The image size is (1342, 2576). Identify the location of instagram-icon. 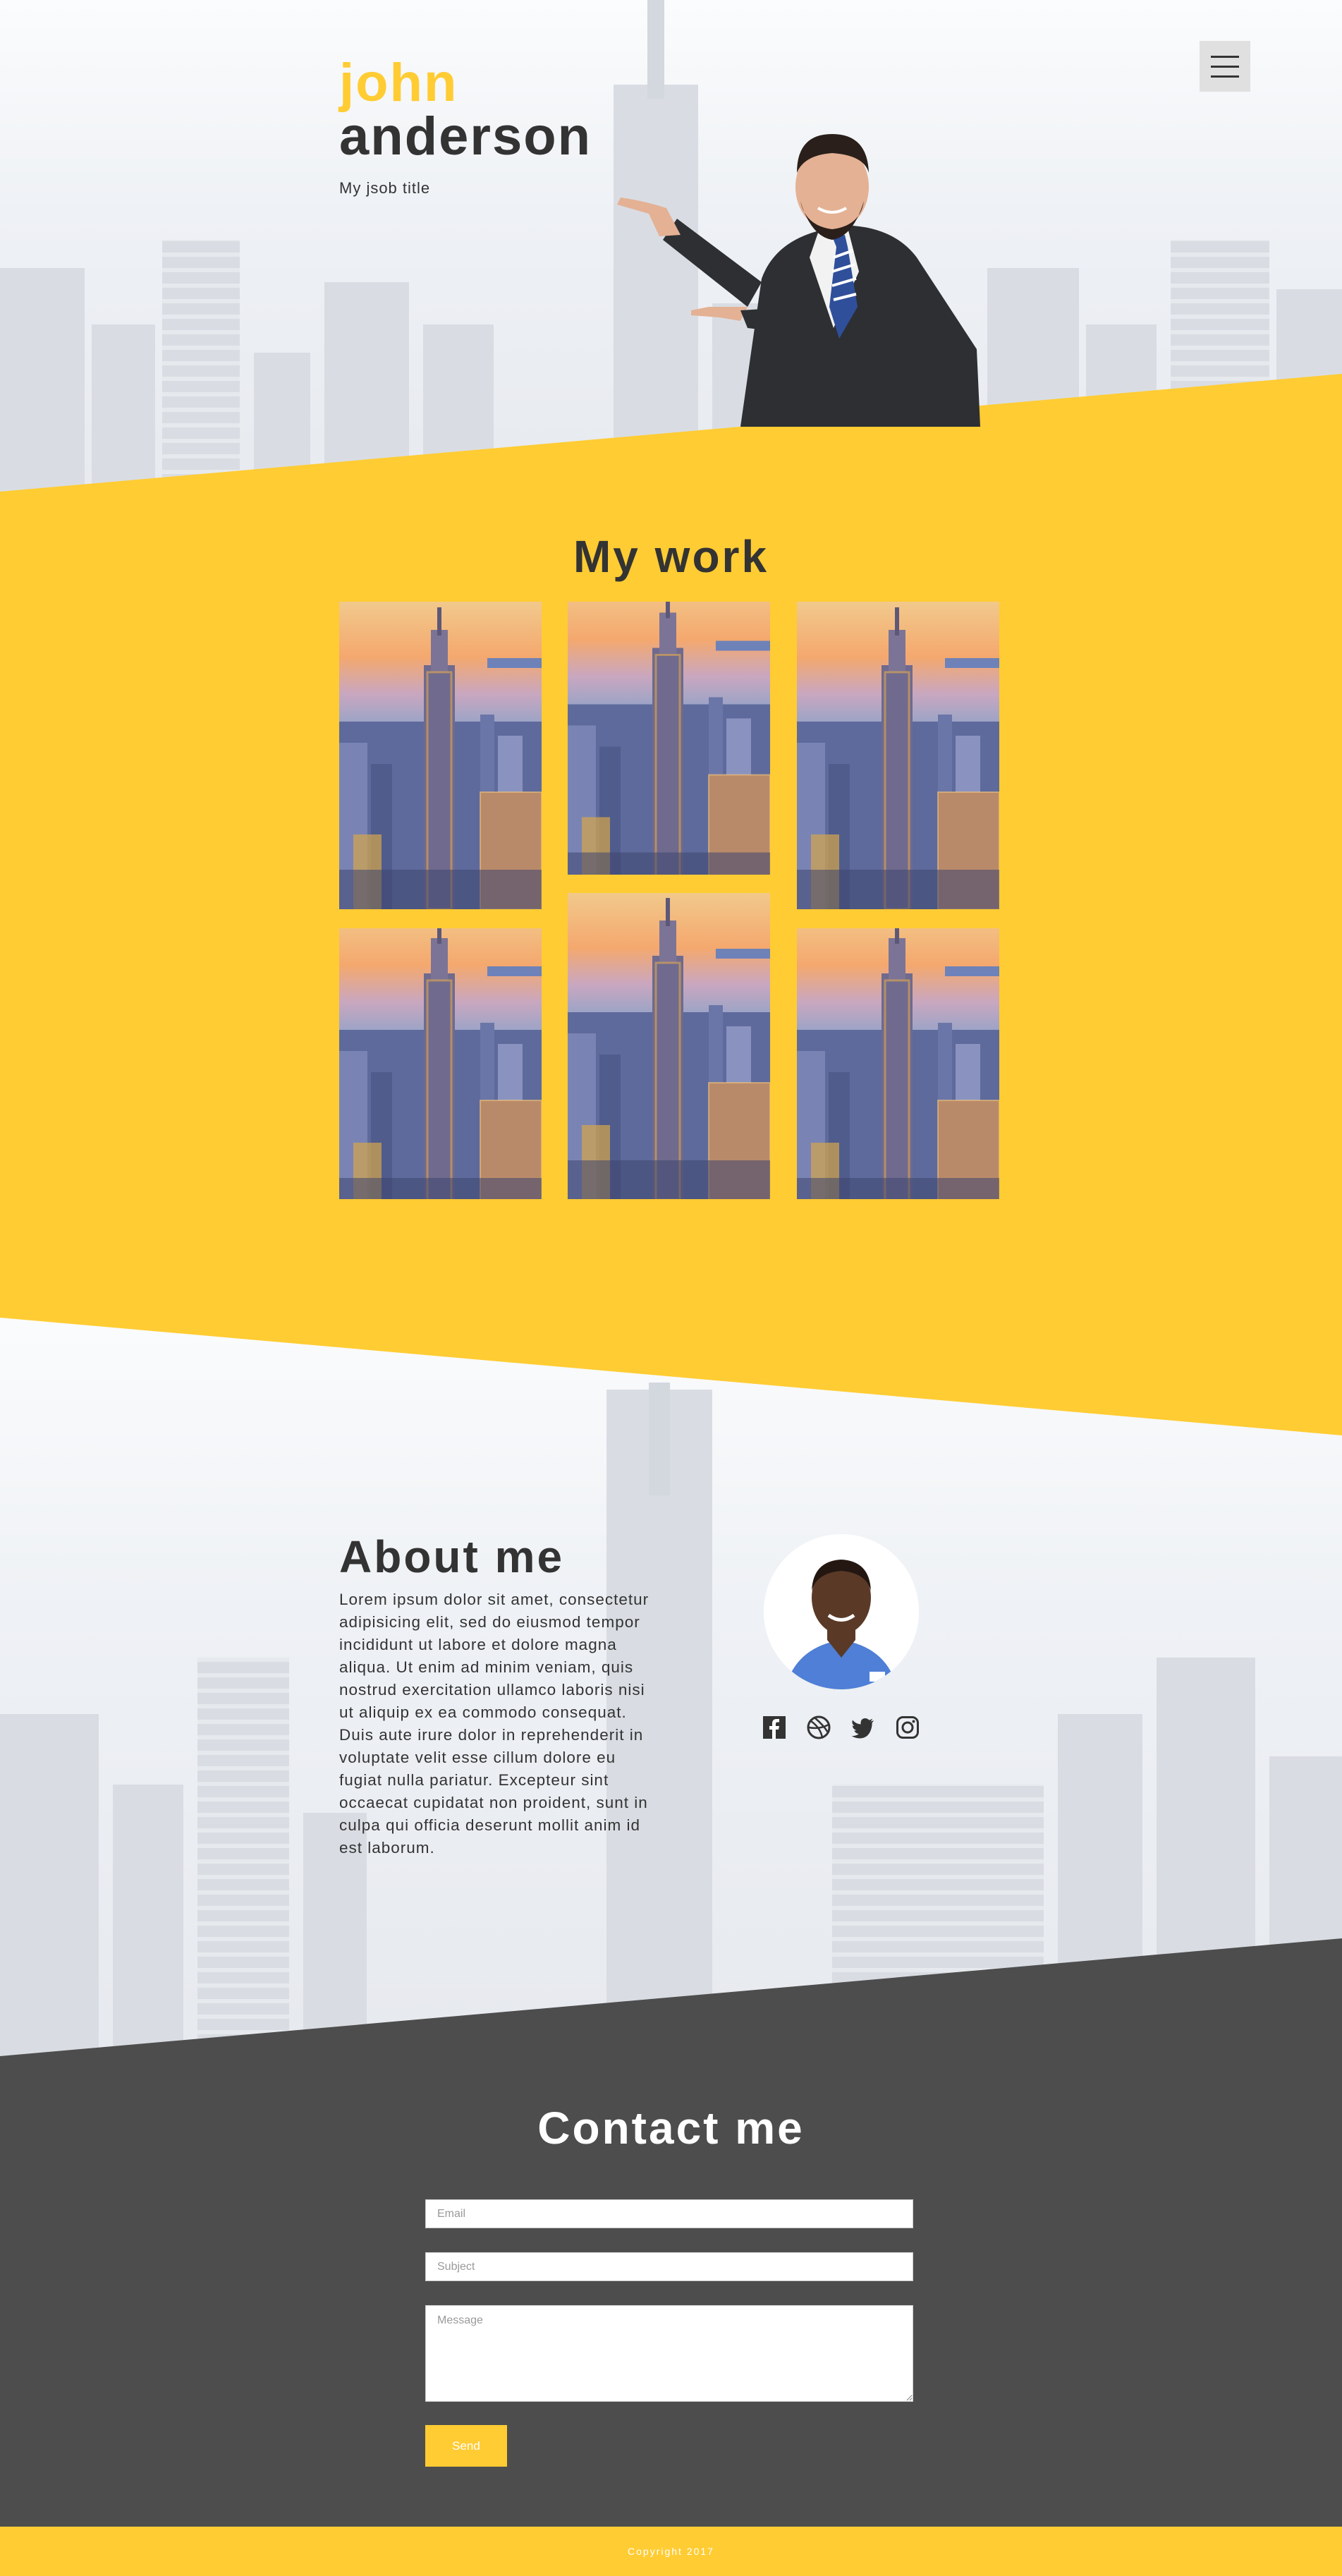
(908, 1727).